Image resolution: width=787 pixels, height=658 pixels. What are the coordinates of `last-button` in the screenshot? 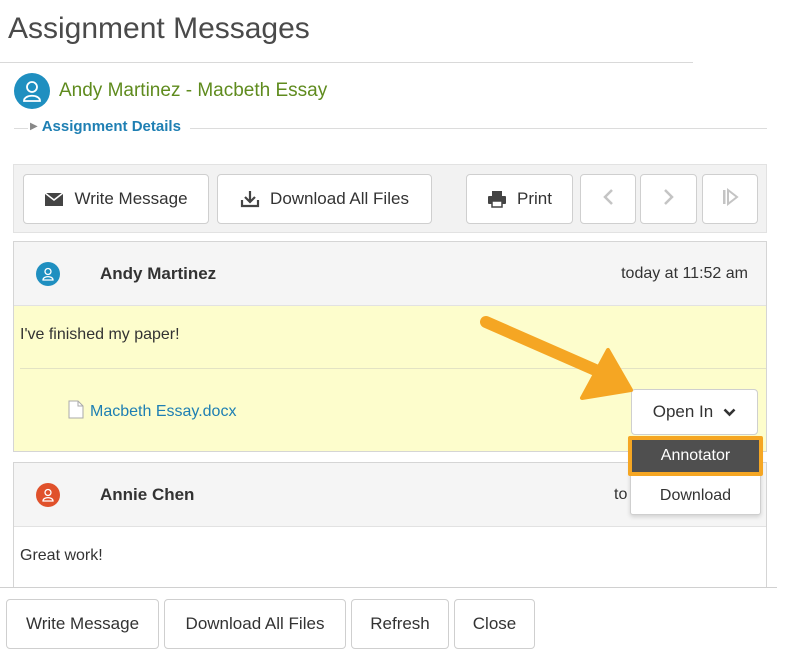 It's located at (730, 199).